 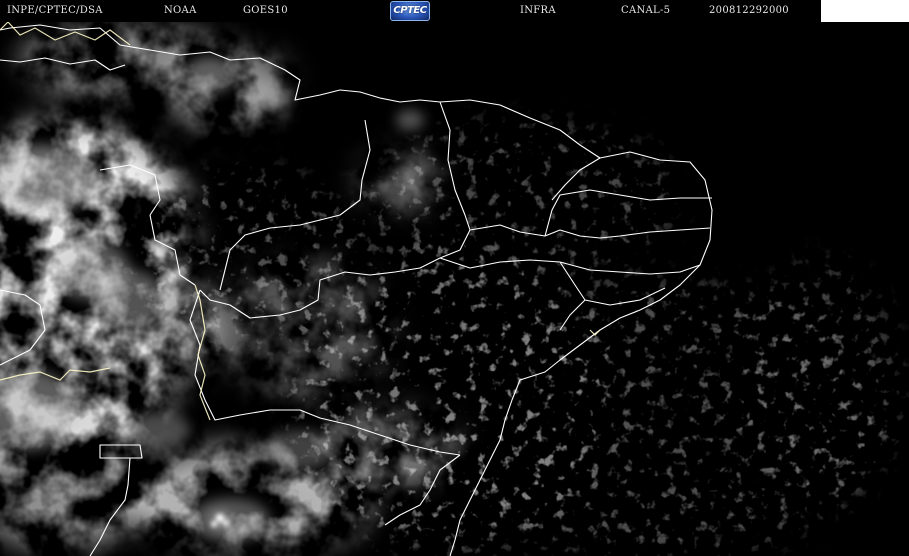 I want to click on white-box, so click(x=865, y=11).